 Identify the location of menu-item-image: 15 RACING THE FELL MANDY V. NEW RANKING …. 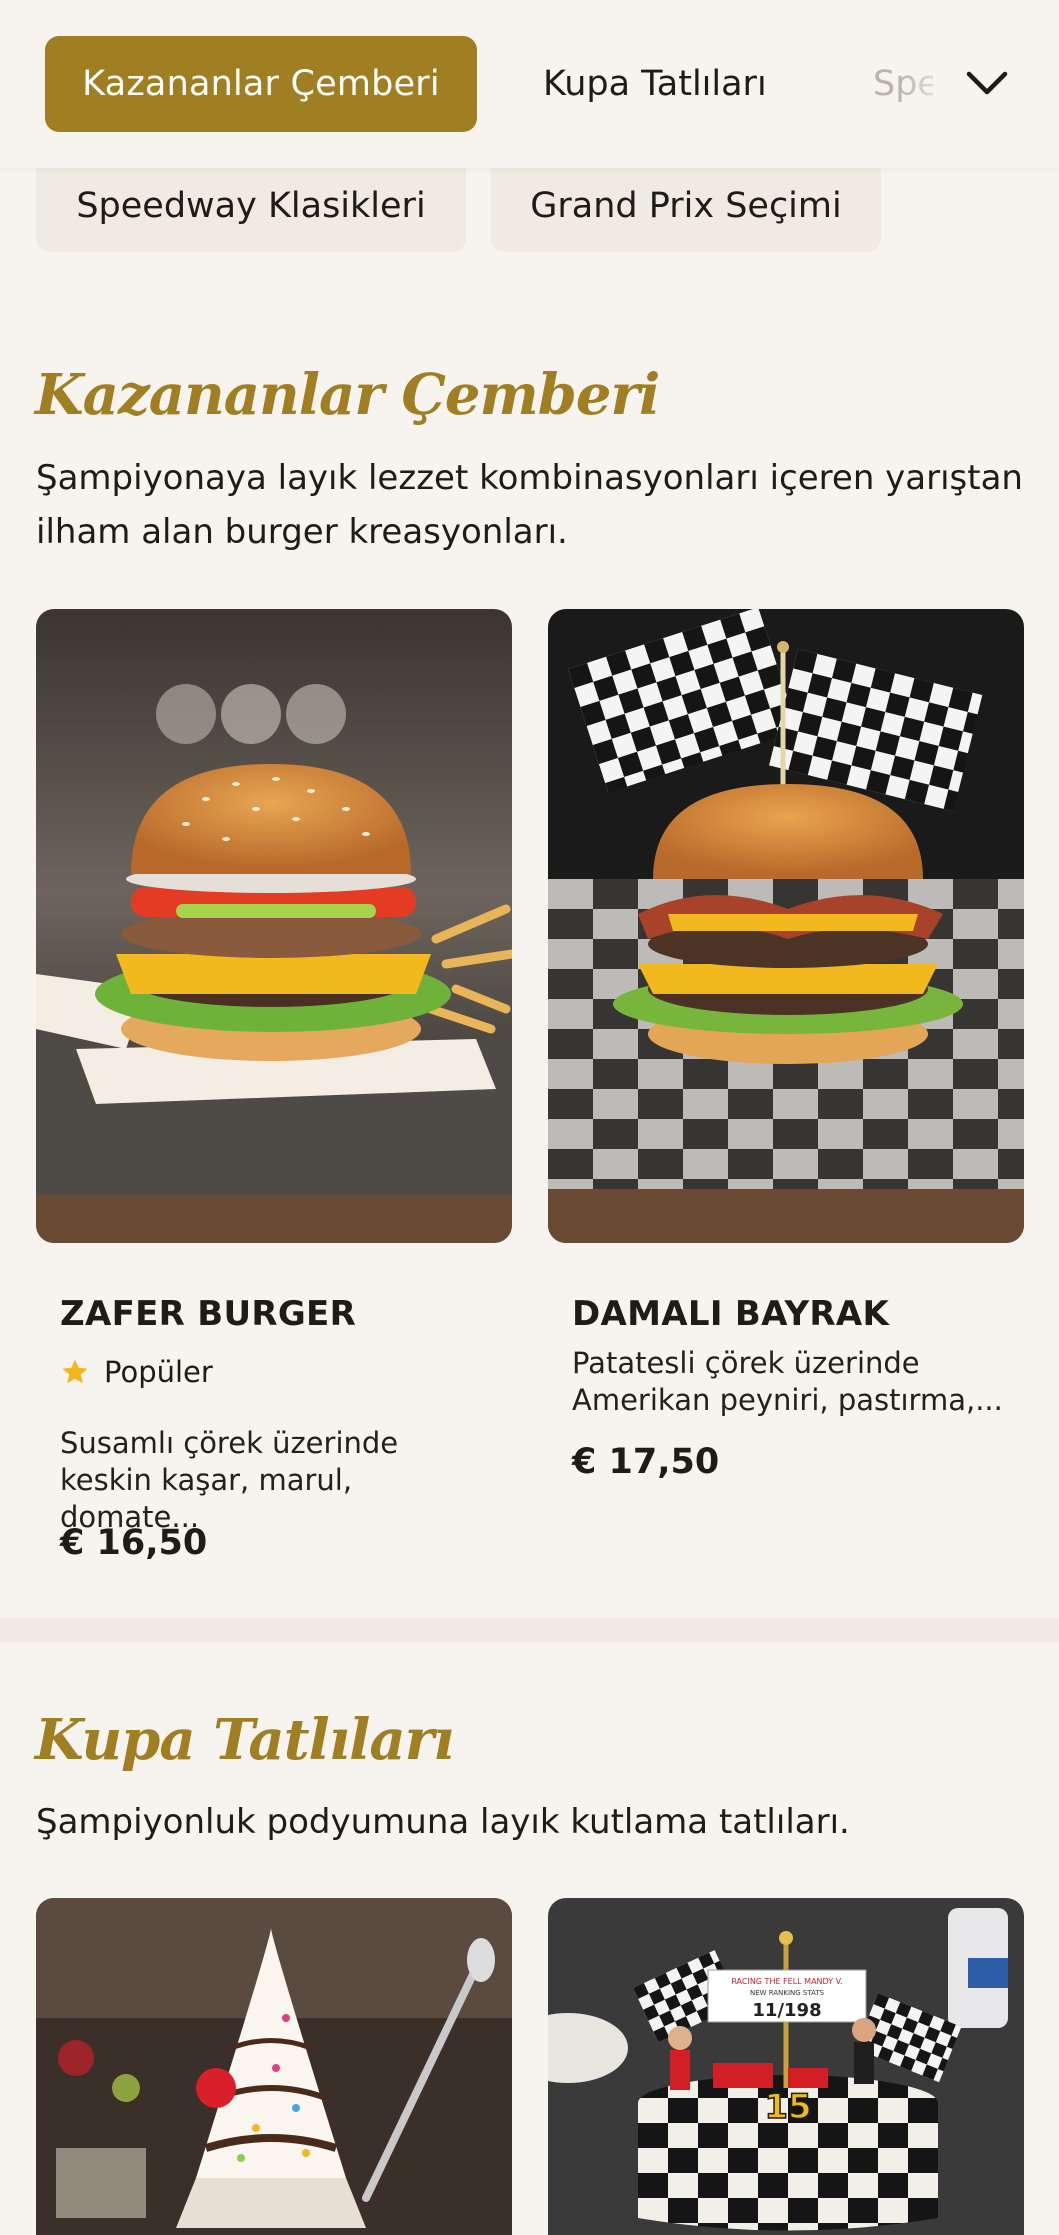
(786, 2066).